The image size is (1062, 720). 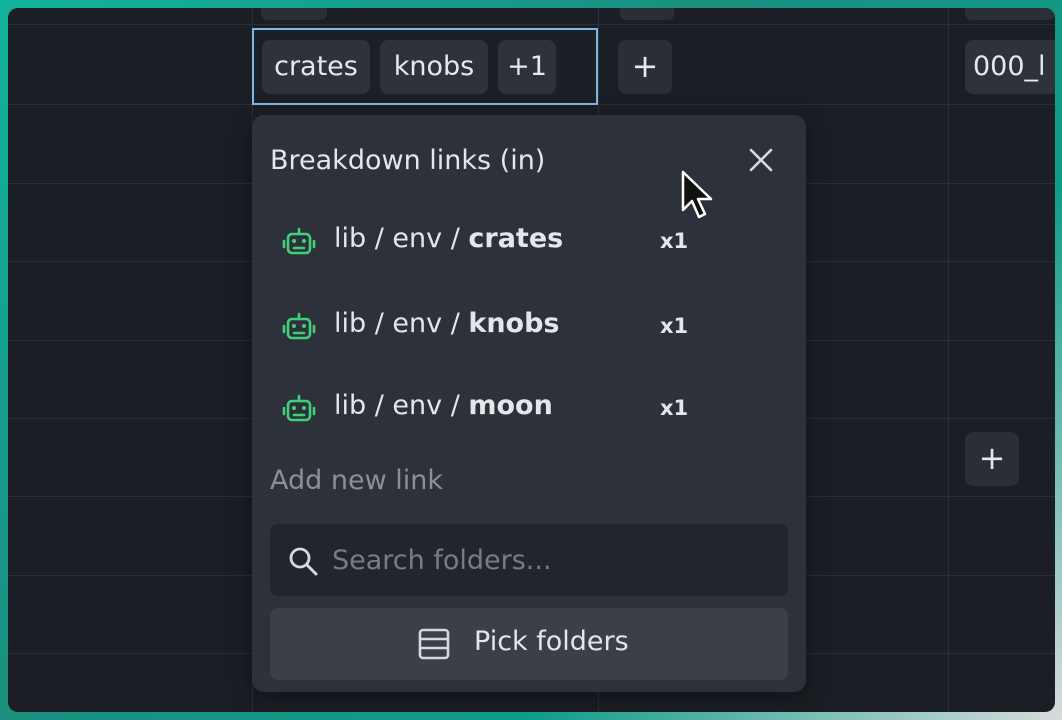 I want to click on value-chip-truncated: 000_l, so click(x=1010, y=67).